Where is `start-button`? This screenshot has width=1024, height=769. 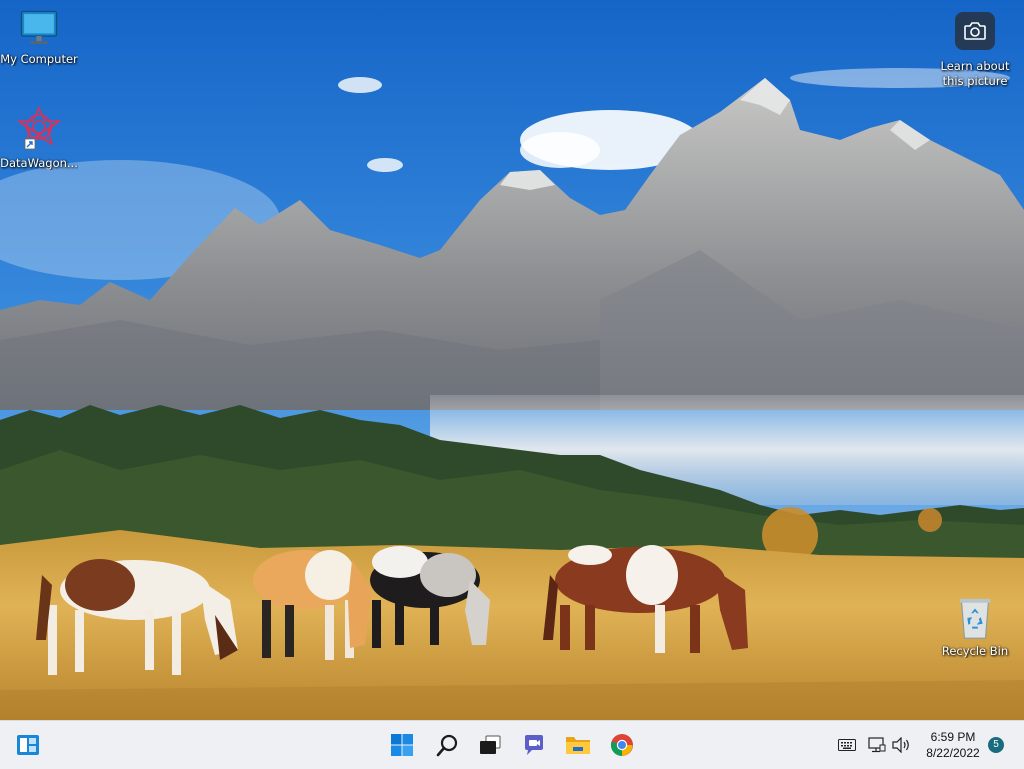 start-button is located at coordinates (402, 745).